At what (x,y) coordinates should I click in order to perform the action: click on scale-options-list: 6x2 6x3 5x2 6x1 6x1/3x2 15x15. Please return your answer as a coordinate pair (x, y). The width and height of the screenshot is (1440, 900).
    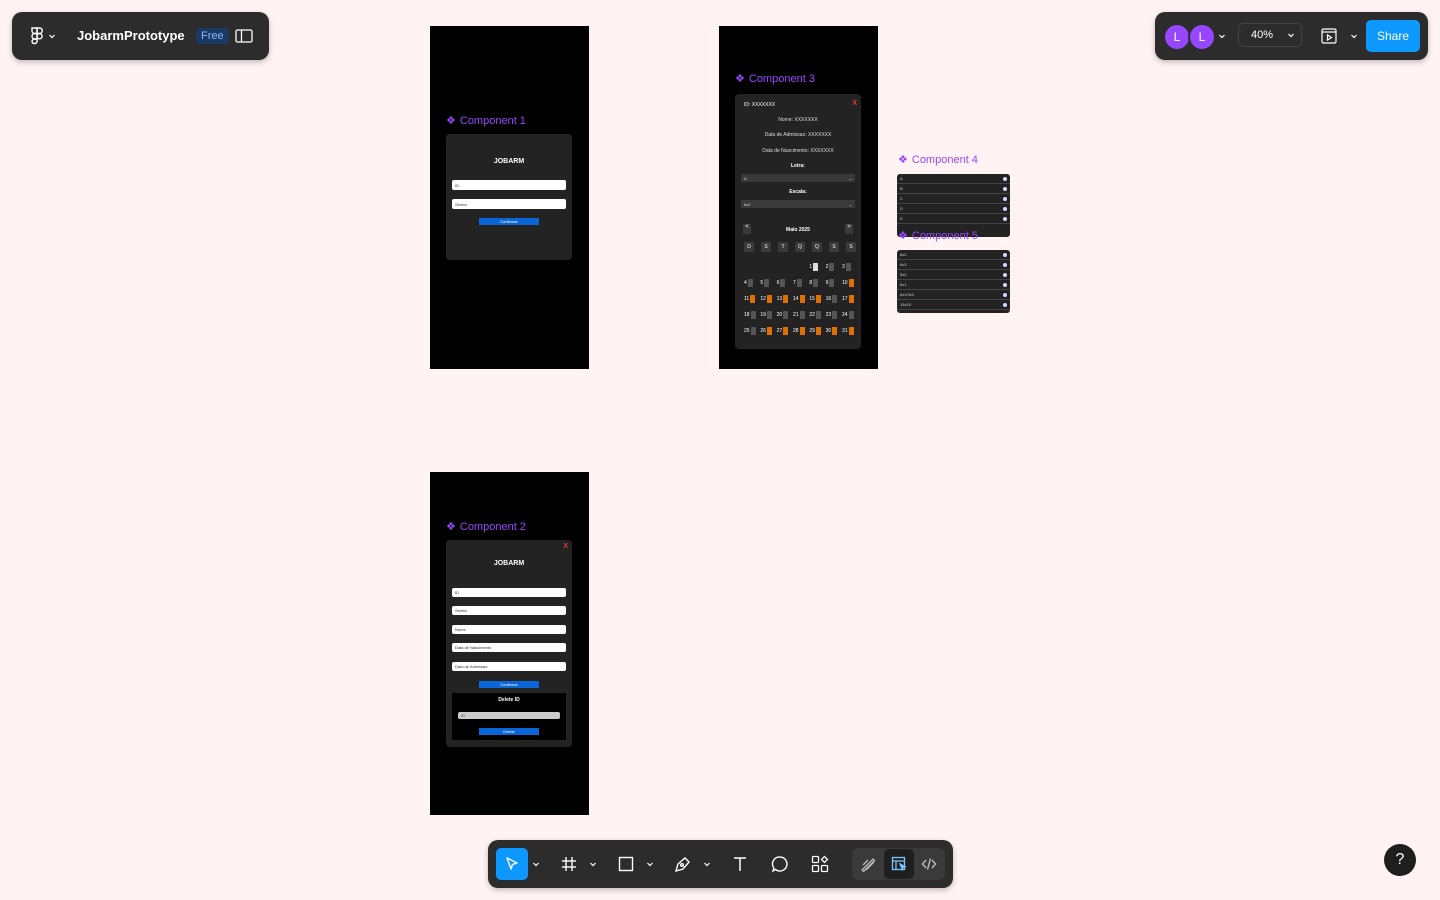
    Looking at the image, I should click on (953, 281).